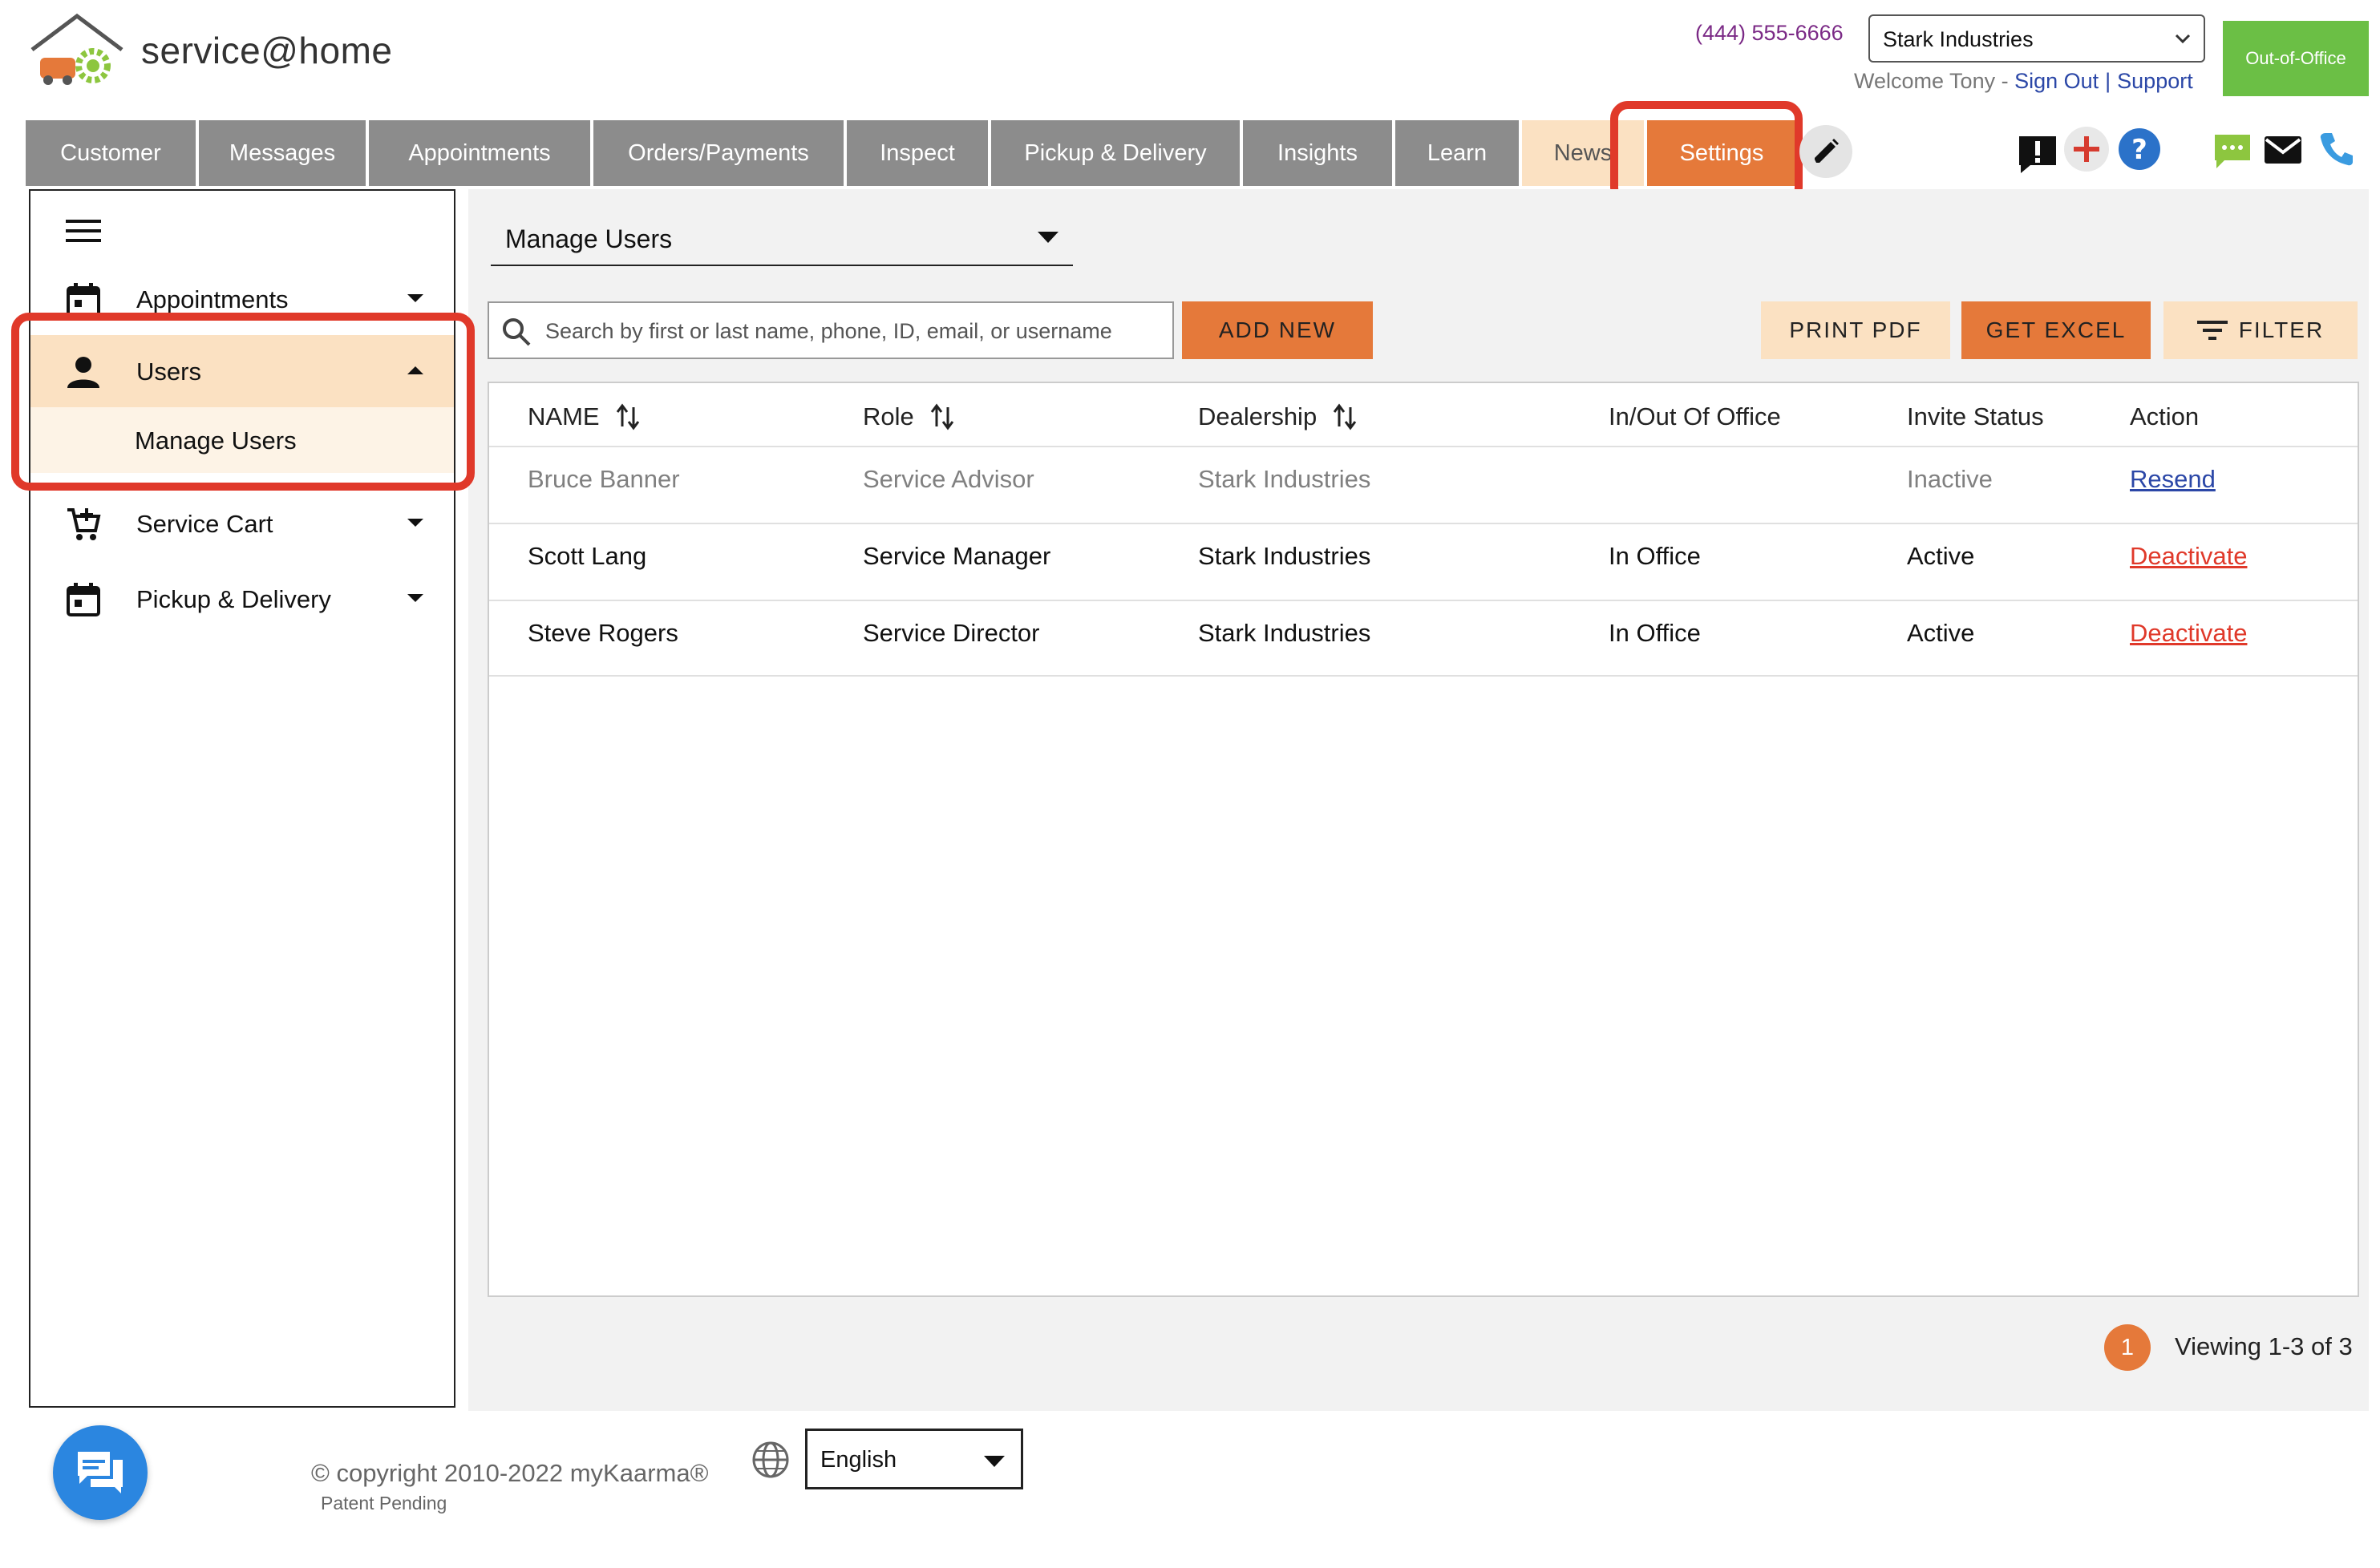 The width and height of the screenshot is (2380, 1568). What do you see at coordinates (914, 1459) in the screenshot?
I see `language-select: English` at bounding box center [914, 1459].